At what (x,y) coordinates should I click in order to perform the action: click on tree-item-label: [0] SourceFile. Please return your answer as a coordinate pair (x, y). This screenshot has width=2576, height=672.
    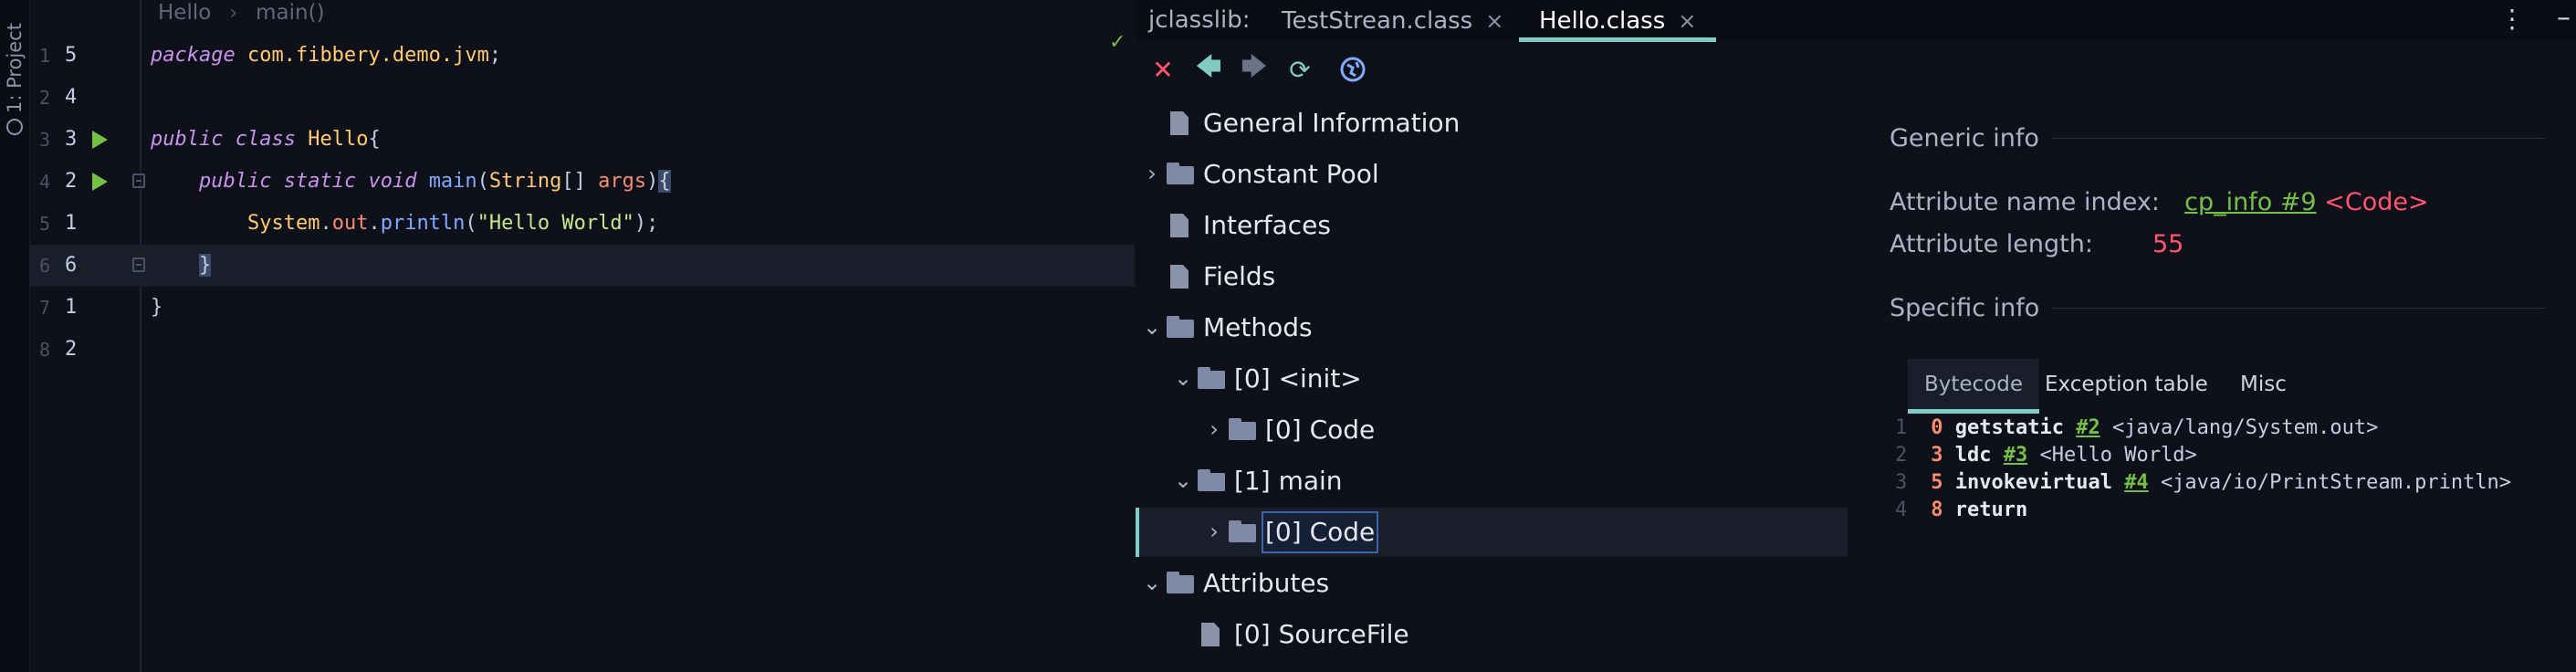
    Looking at the image, I should click on (1321, 634).